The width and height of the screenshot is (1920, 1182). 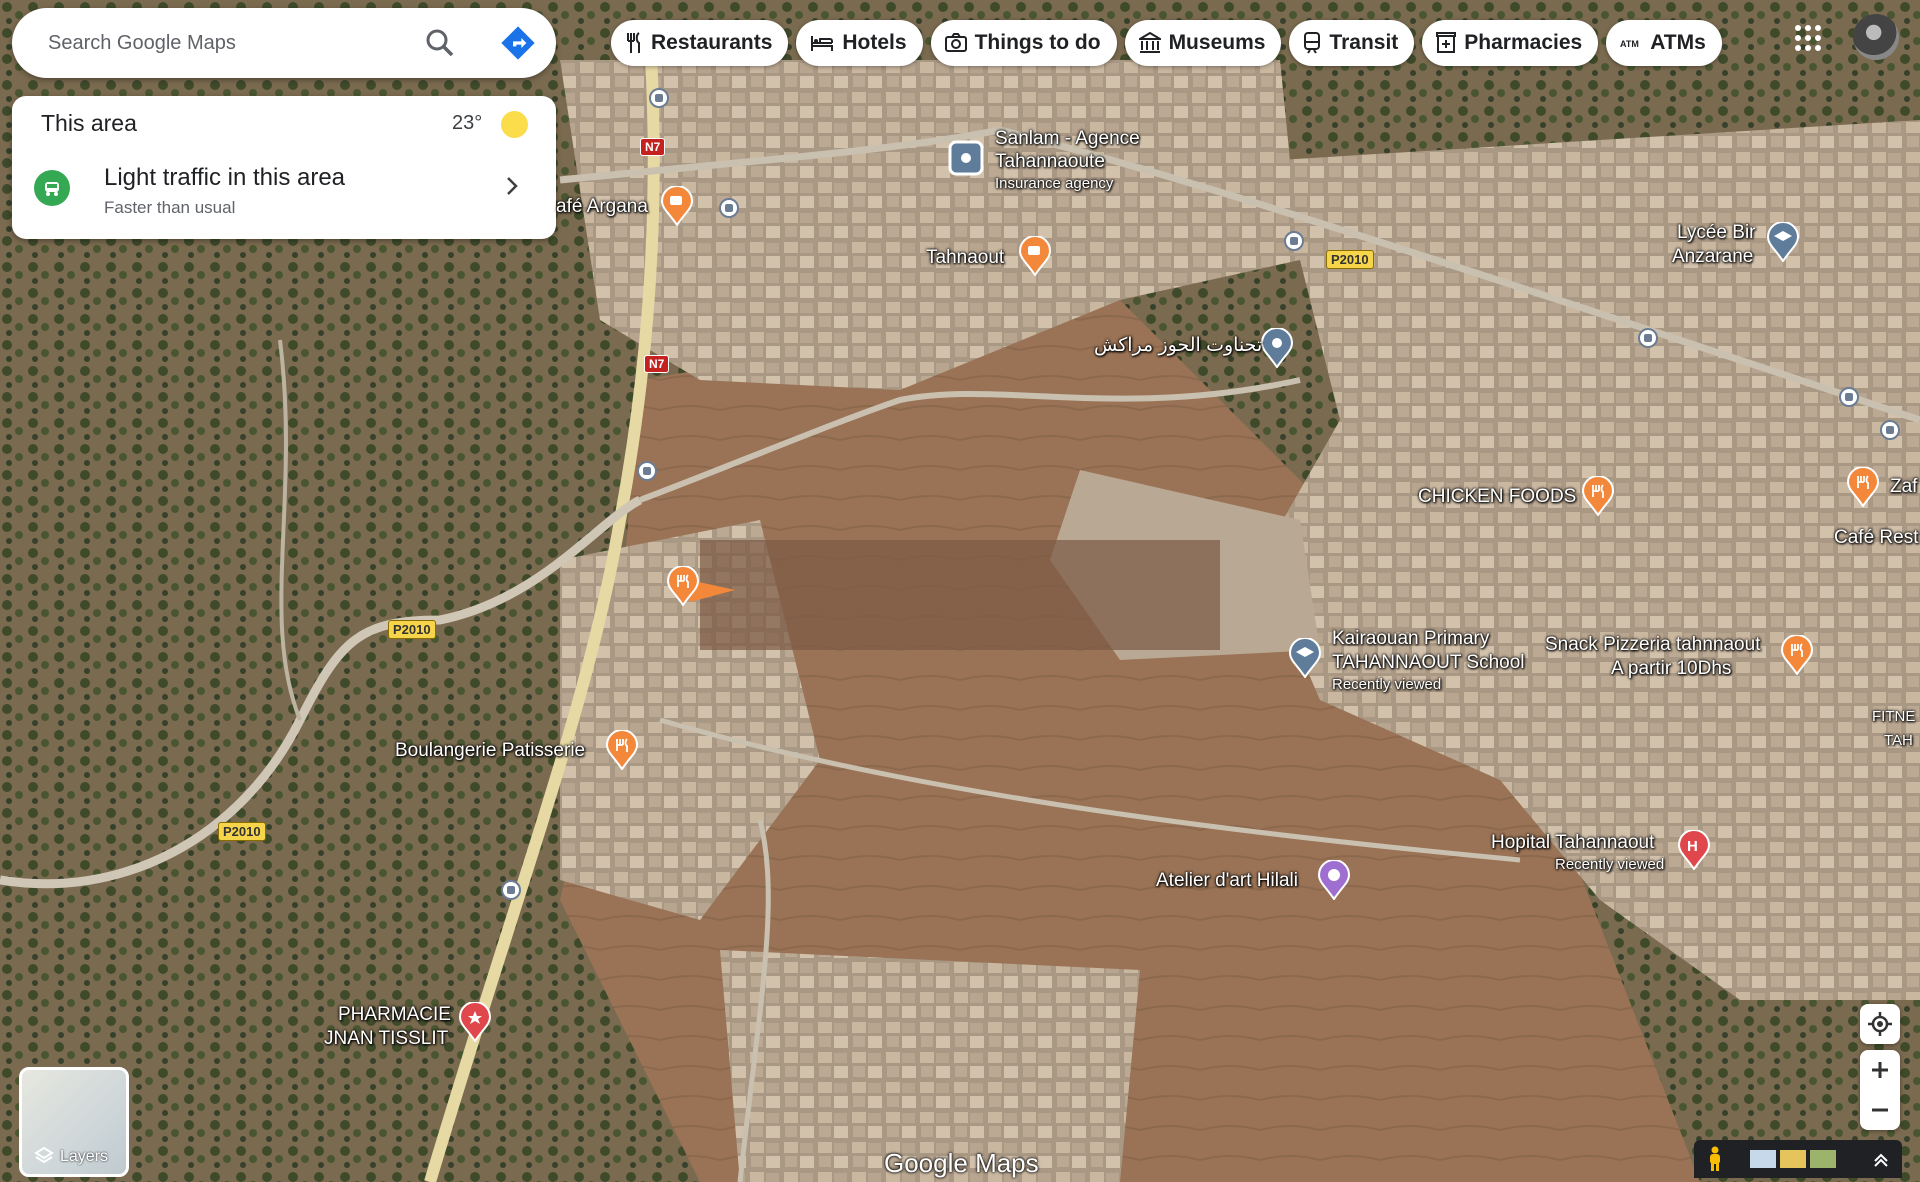 What do you see at coordinates (1203, 43) in the screenshot?
I see `chip-museums: Museums` at bounding box center [1203, 43].